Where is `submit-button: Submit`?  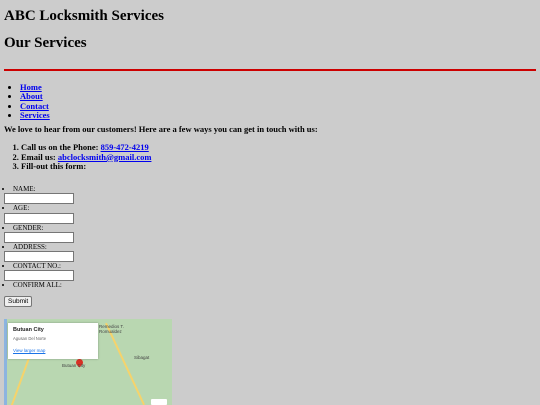
submit-button: Submit is located at coordinates (18, 301).